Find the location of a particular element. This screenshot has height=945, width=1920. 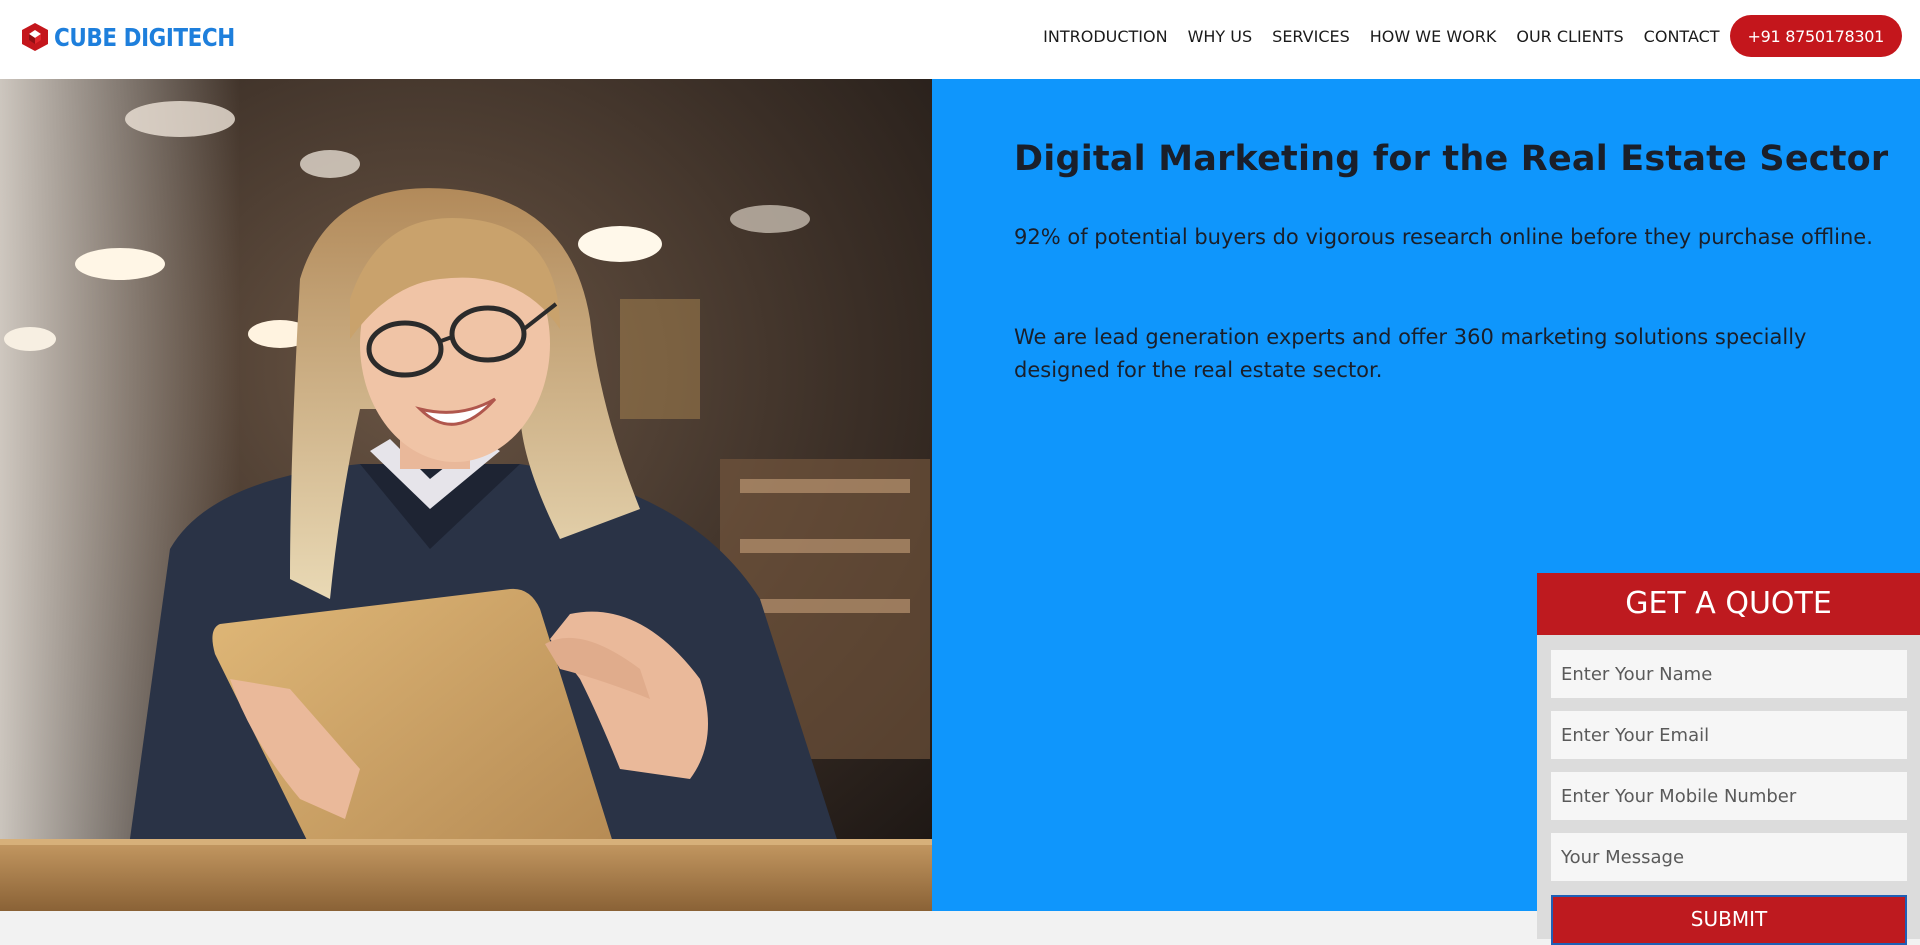

nav-services: SERVICES is located at coordinates (1311, 36).